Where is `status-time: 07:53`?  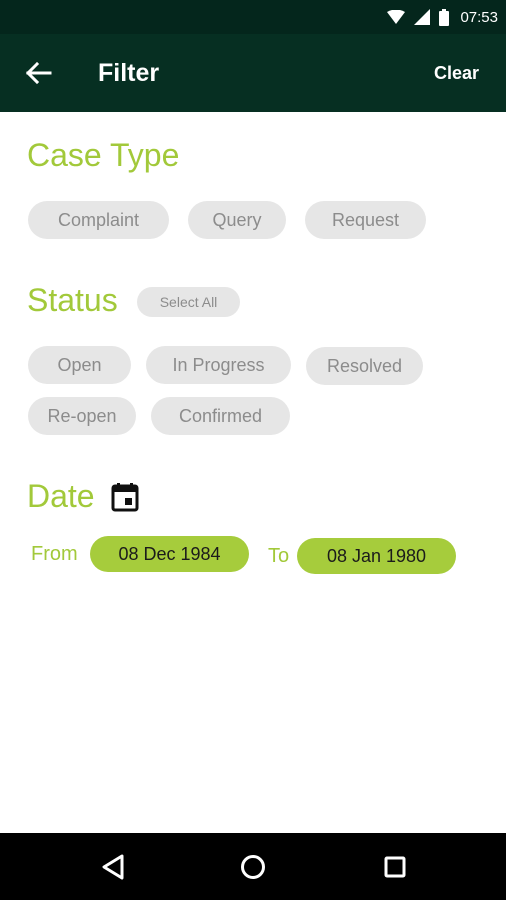 status-time: 07:53 is located at coordinates (479, 17).